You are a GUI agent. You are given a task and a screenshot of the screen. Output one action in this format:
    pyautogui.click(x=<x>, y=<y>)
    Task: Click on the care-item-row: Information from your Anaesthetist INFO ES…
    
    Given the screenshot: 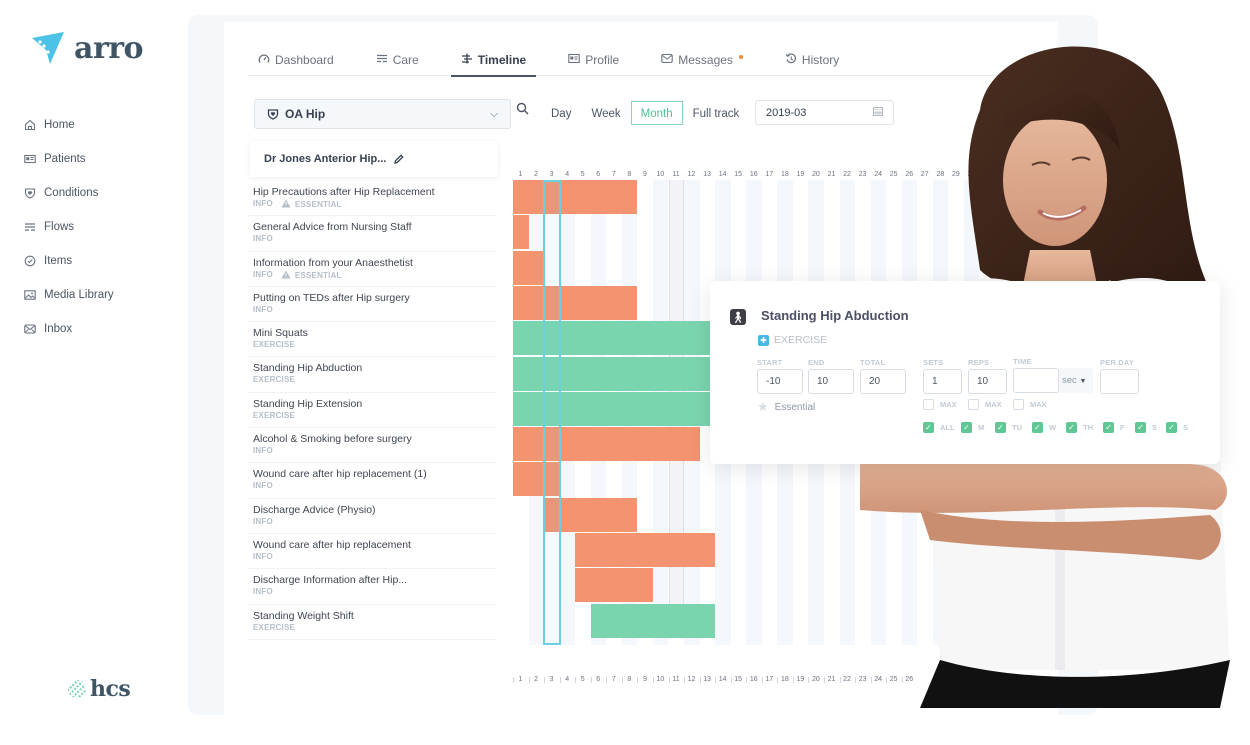 What is the action you would take?
    pyautogui.click(x=371, y=269)
    